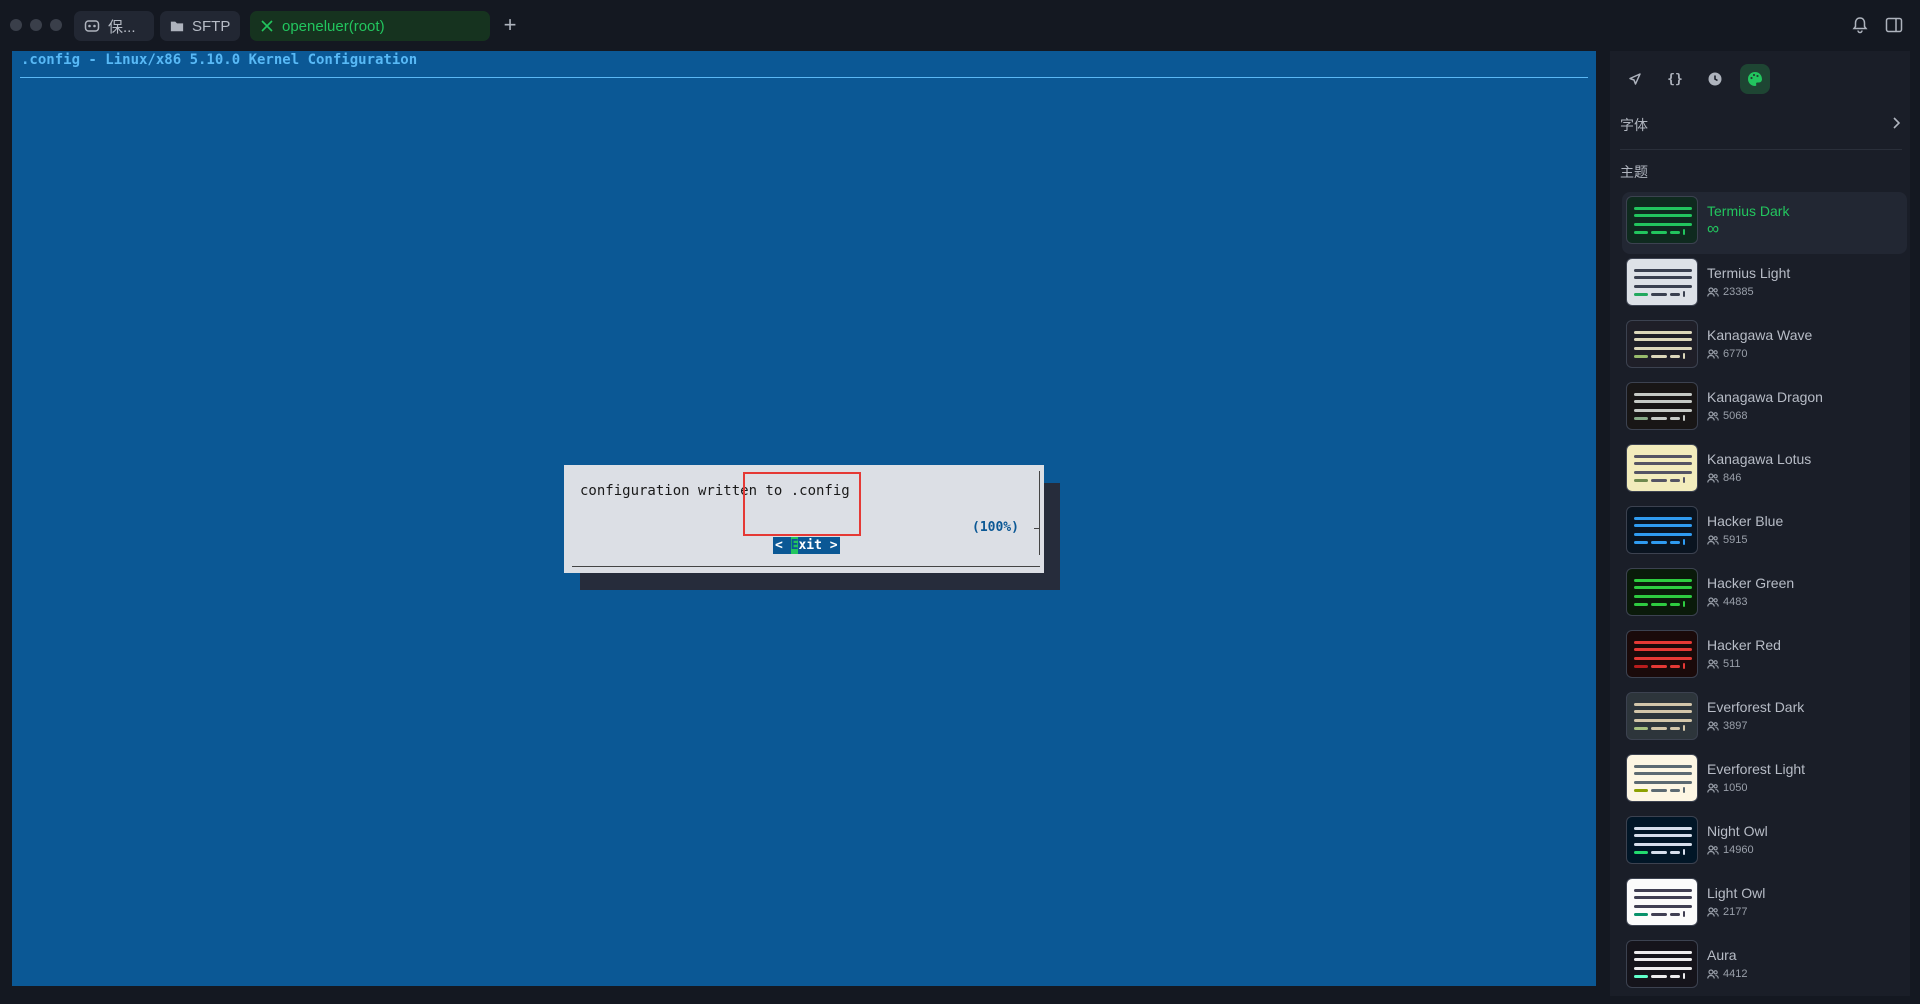 This screenshot has width=1920, height=1004. Describe the element at coordinates (1764, 966) in the screenshot. I see `theme-item: Aura 4412` at that location.